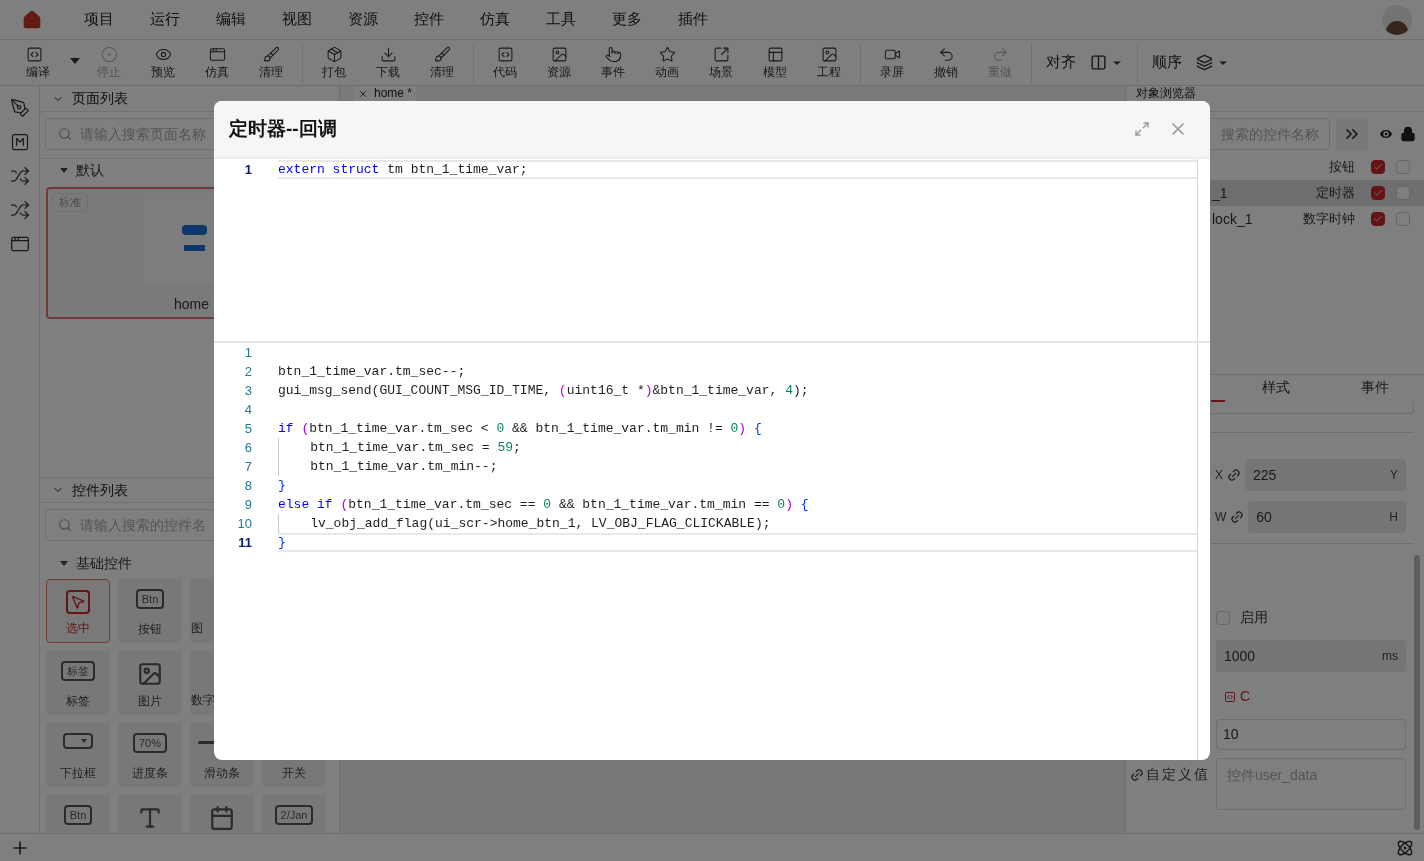 The image size is (1424, 861). I want to click on widget-label: 按钮, so click(150, 629).